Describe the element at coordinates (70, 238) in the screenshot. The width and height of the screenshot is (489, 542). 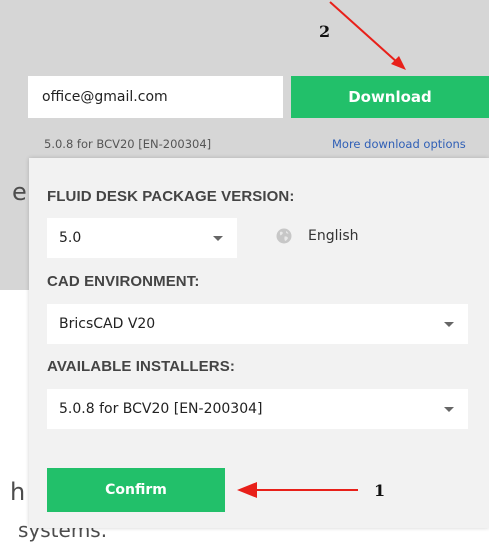
I see `package-version-value: 5.0` at that location.